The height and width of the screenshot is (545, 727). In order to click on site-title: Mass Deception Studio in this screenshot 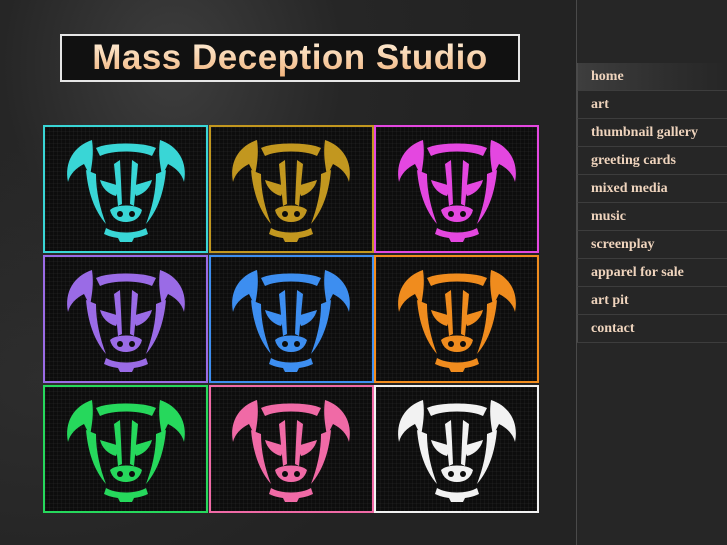, I will do `click(290, 57)`.